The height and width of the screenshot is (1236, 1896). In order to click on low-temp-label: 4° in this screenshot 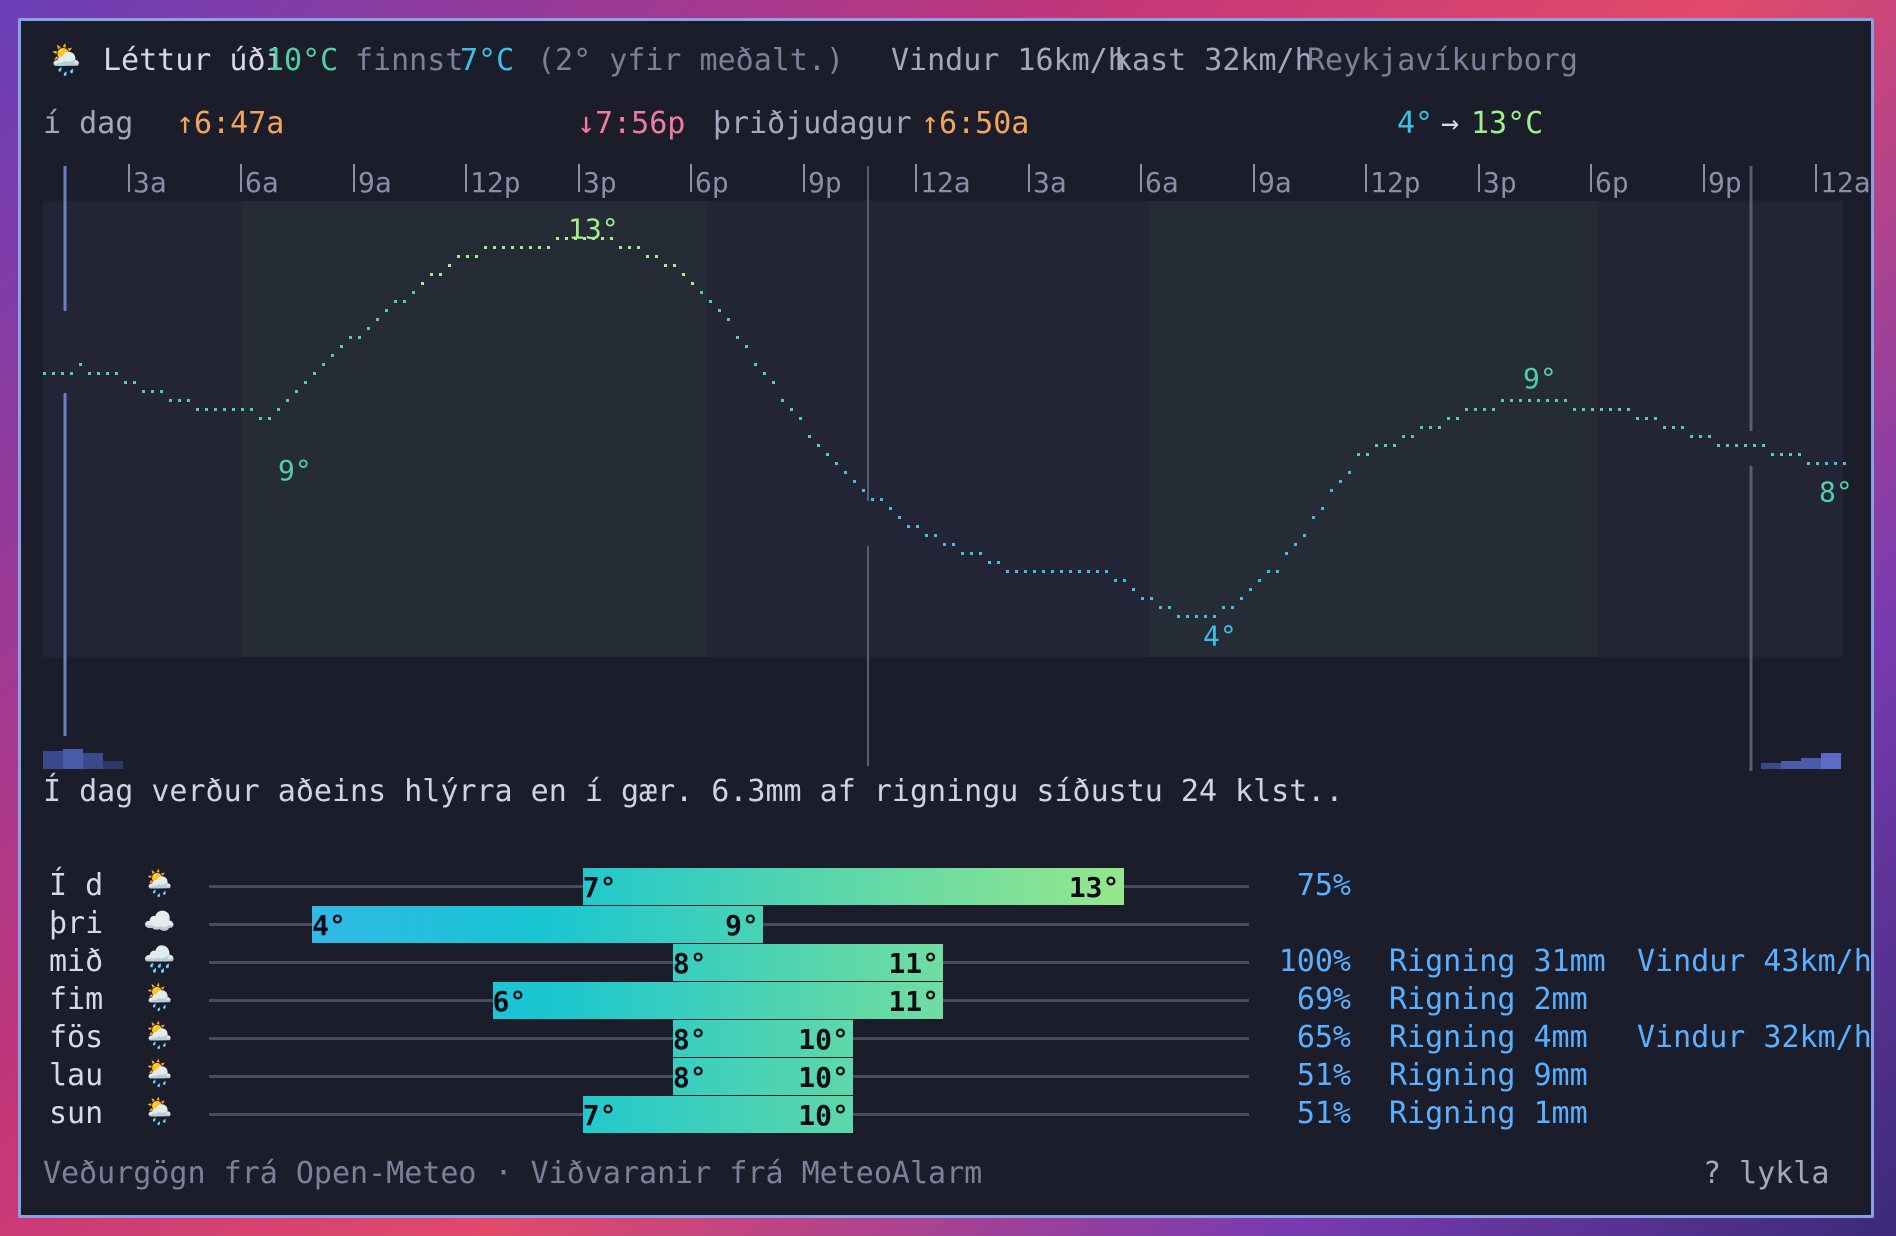, I will do `click(329, 925)`.